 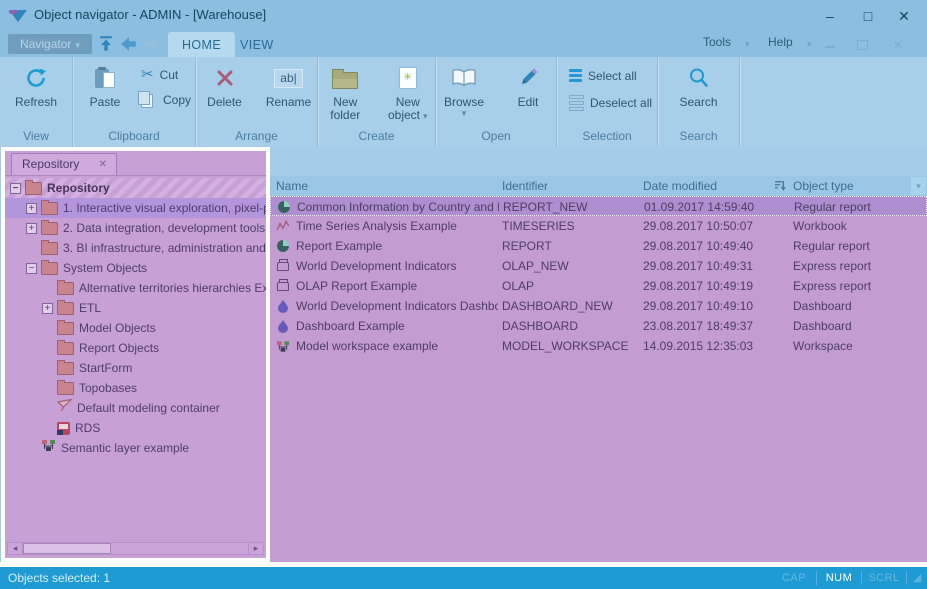 I want to click on tree-node-model-objects: Model Objects, so click(x=135, y=328).